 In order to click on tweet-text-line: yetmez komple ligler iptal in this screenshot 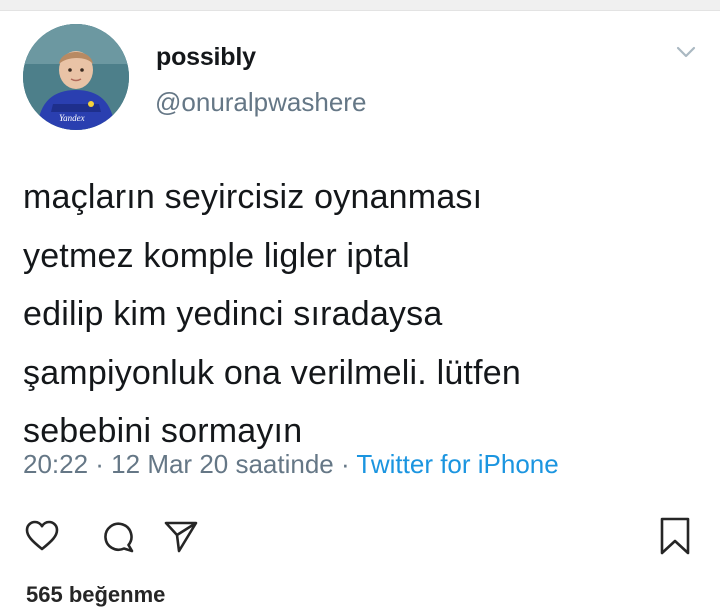, I will do `click(216, 255)`.